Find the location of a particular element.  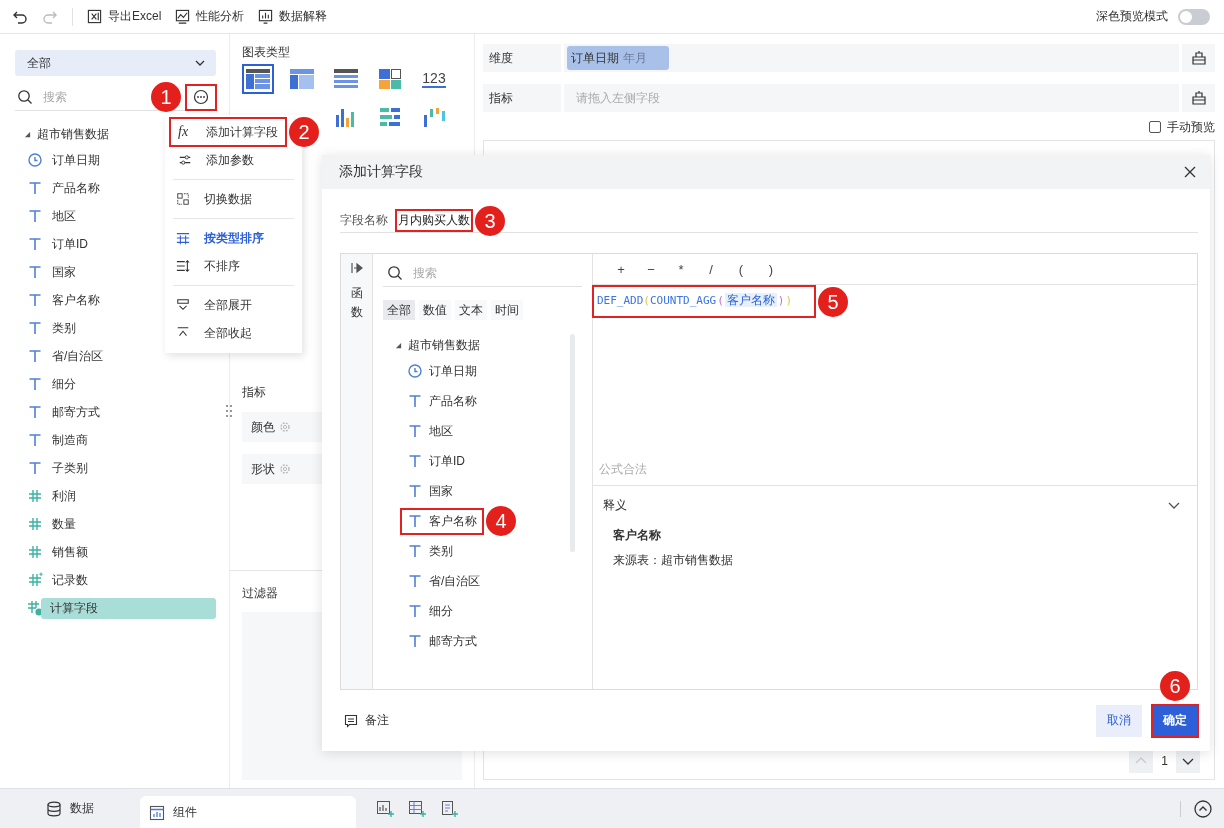

field-item: 客户名称 is located at coordinates (78, 300).